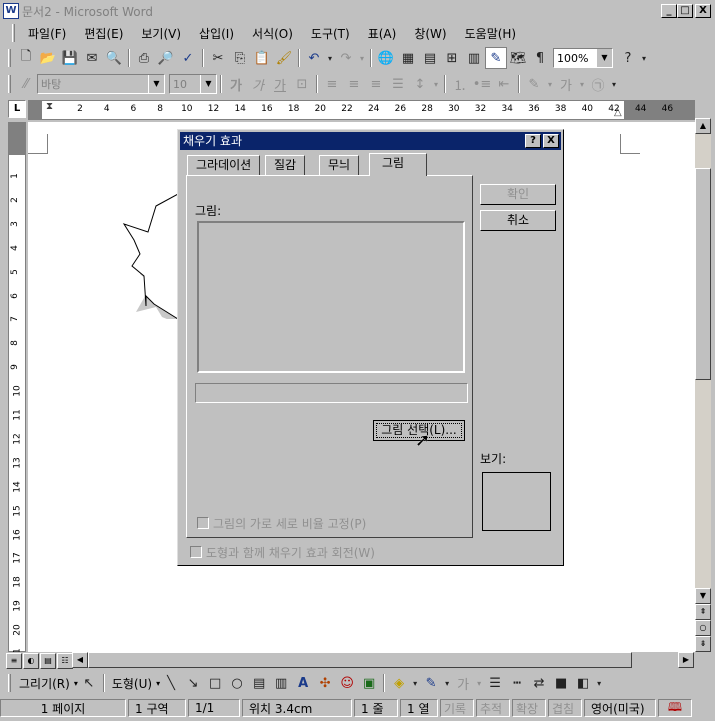 The width and height of the screenshot is (715, 721). What do you see at coordinates (583, 58) in the screenshot?
I see `zoom-select: 100% ▼` at bounding box center [583, 58].